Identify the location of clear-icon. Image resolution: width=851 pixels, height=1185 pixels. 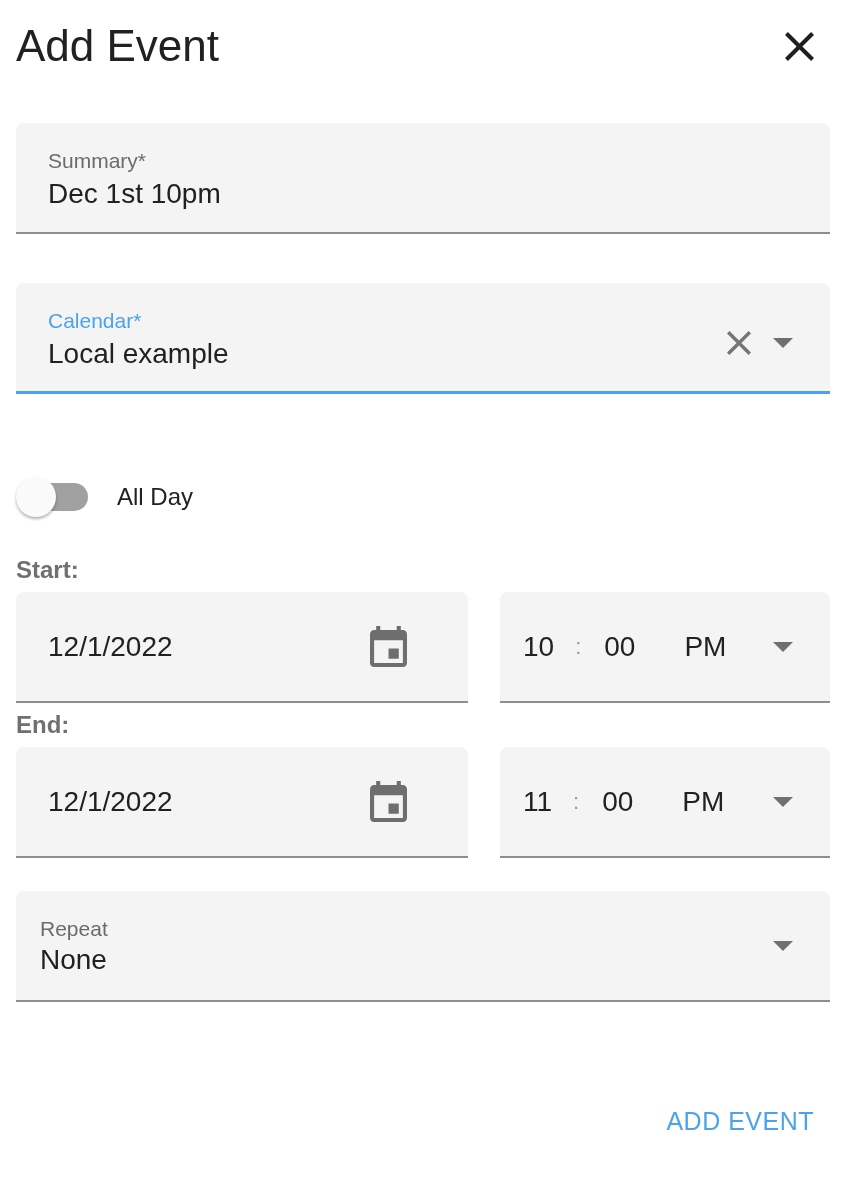
(739, 343).